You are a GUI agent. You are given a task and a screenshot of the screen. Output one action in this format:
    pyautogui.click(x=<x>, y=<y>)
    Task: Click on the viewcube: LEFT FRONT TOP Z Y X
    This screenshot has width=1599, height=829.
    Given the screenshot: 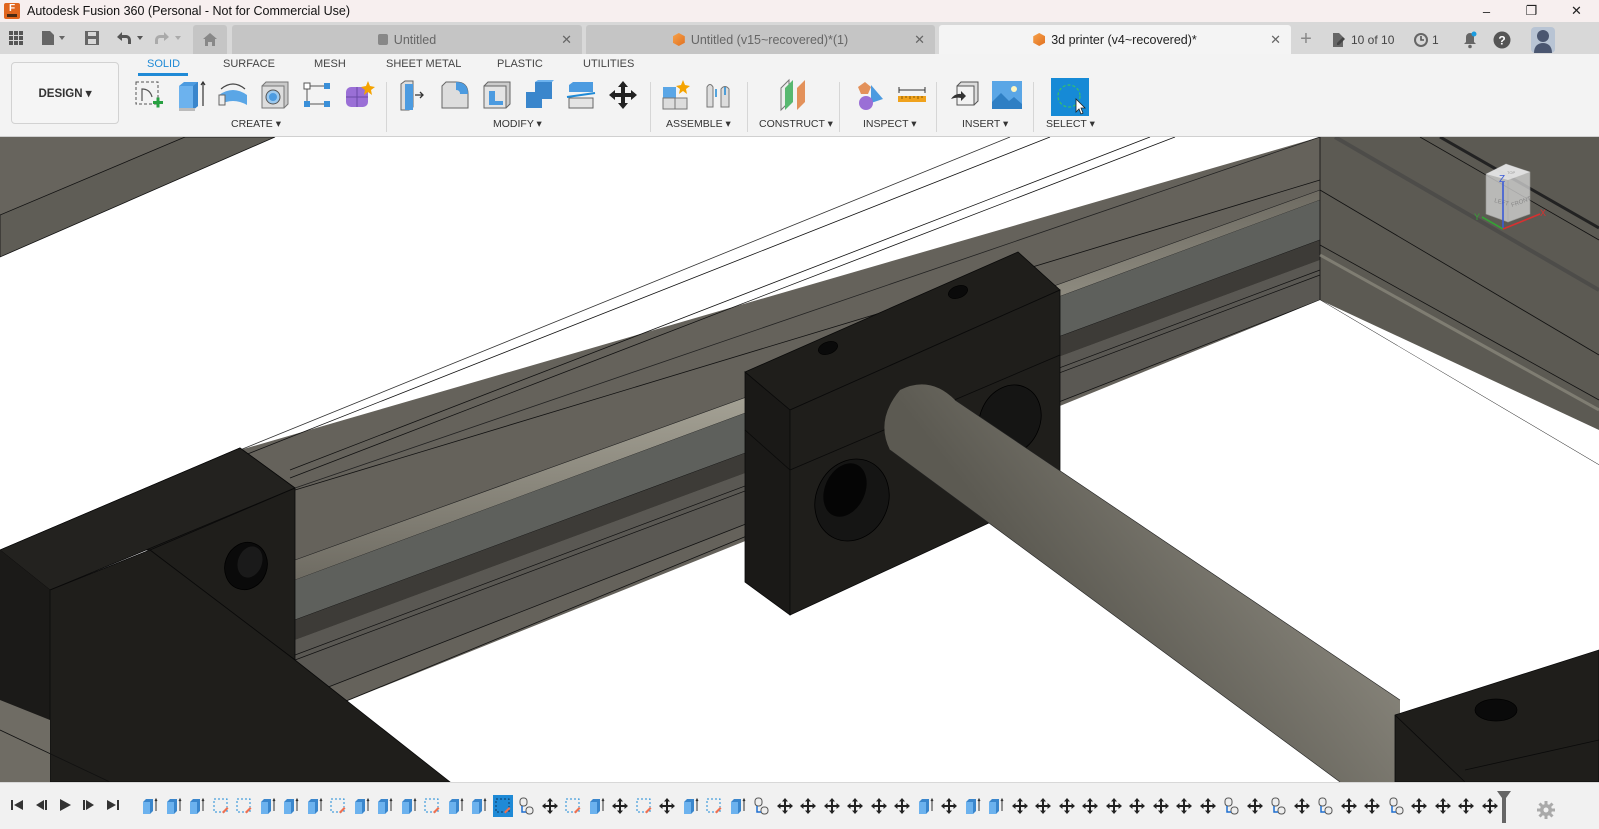 What is the action you would take?
    pyautogui.click(x=1510, y=207)
    